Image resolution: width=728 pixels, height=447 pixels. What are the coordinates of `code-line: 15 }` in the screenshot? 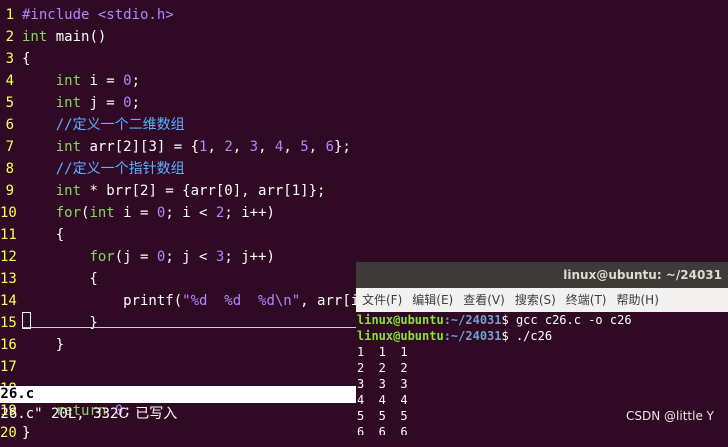 It's located at (49, 323).